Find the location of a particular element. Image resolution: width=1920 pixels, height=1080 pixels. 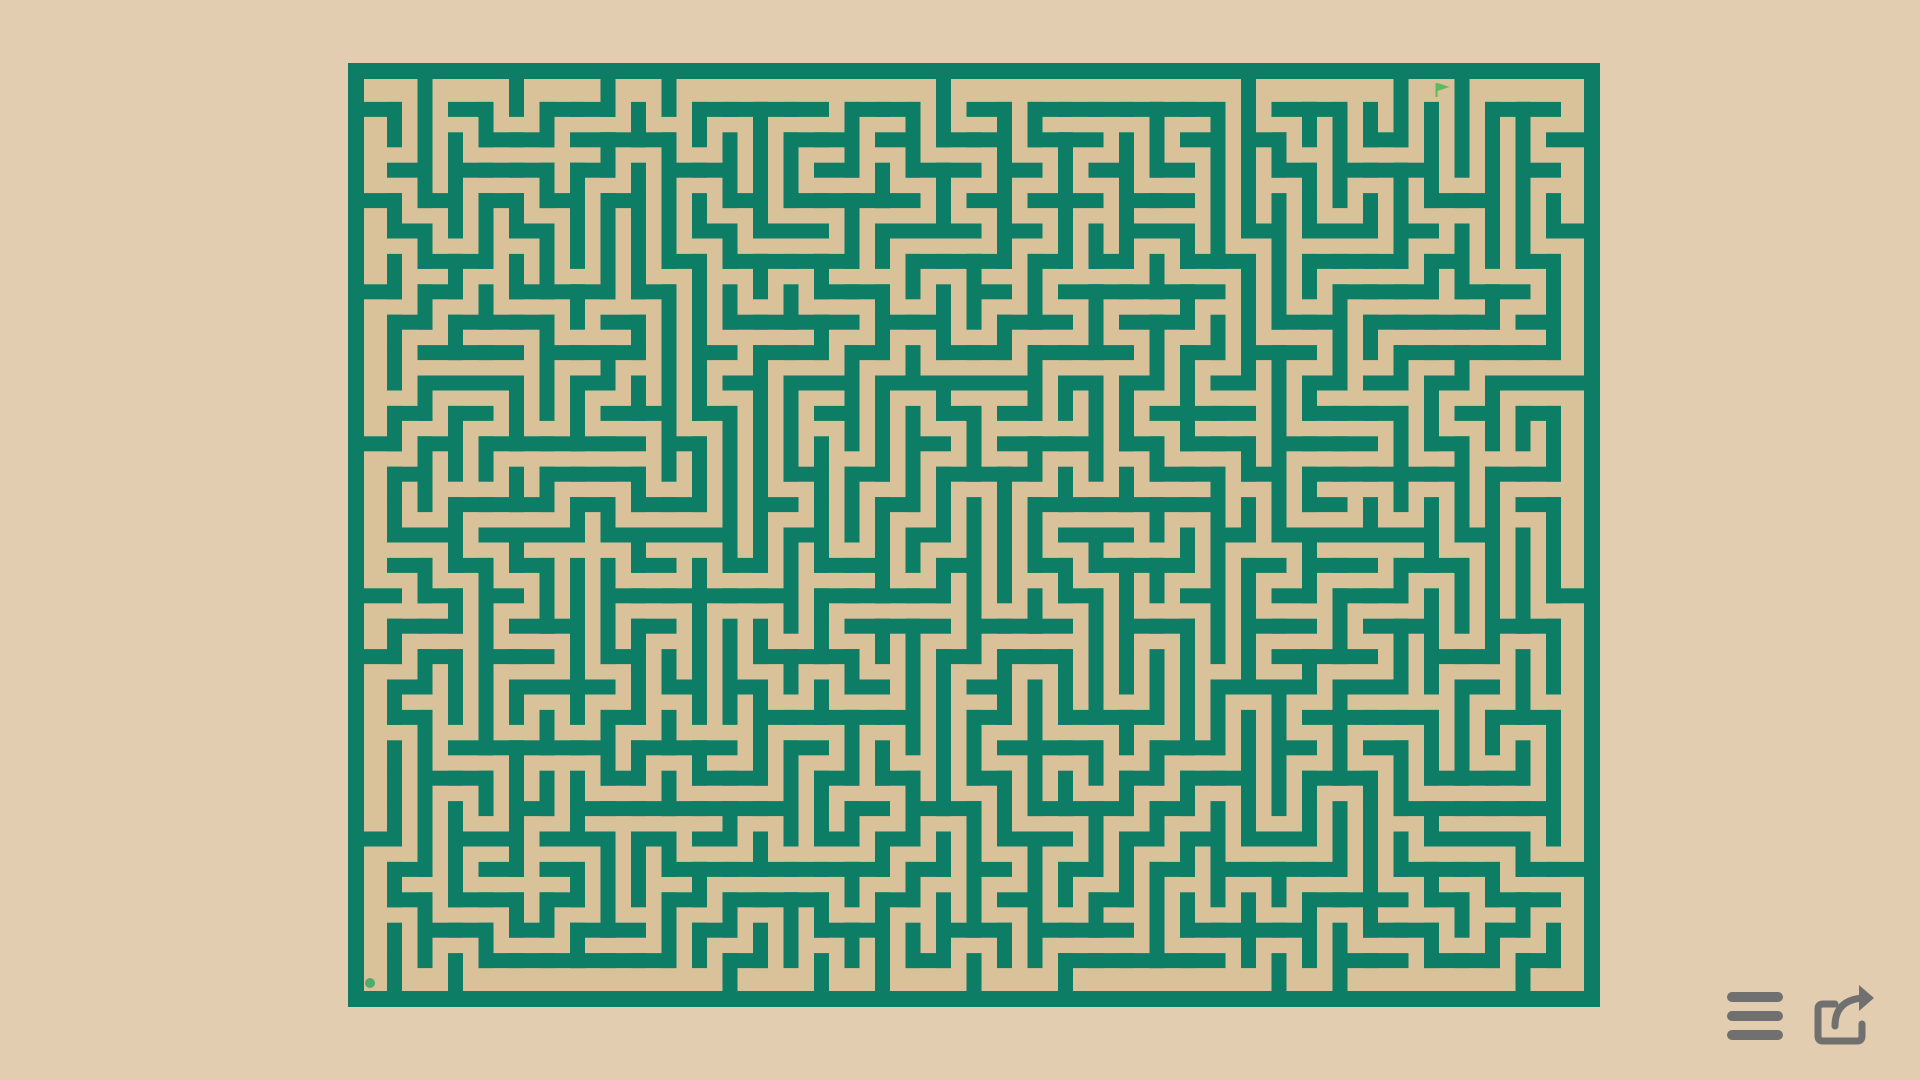

menu-button is located at coordinates (1755, 1016).